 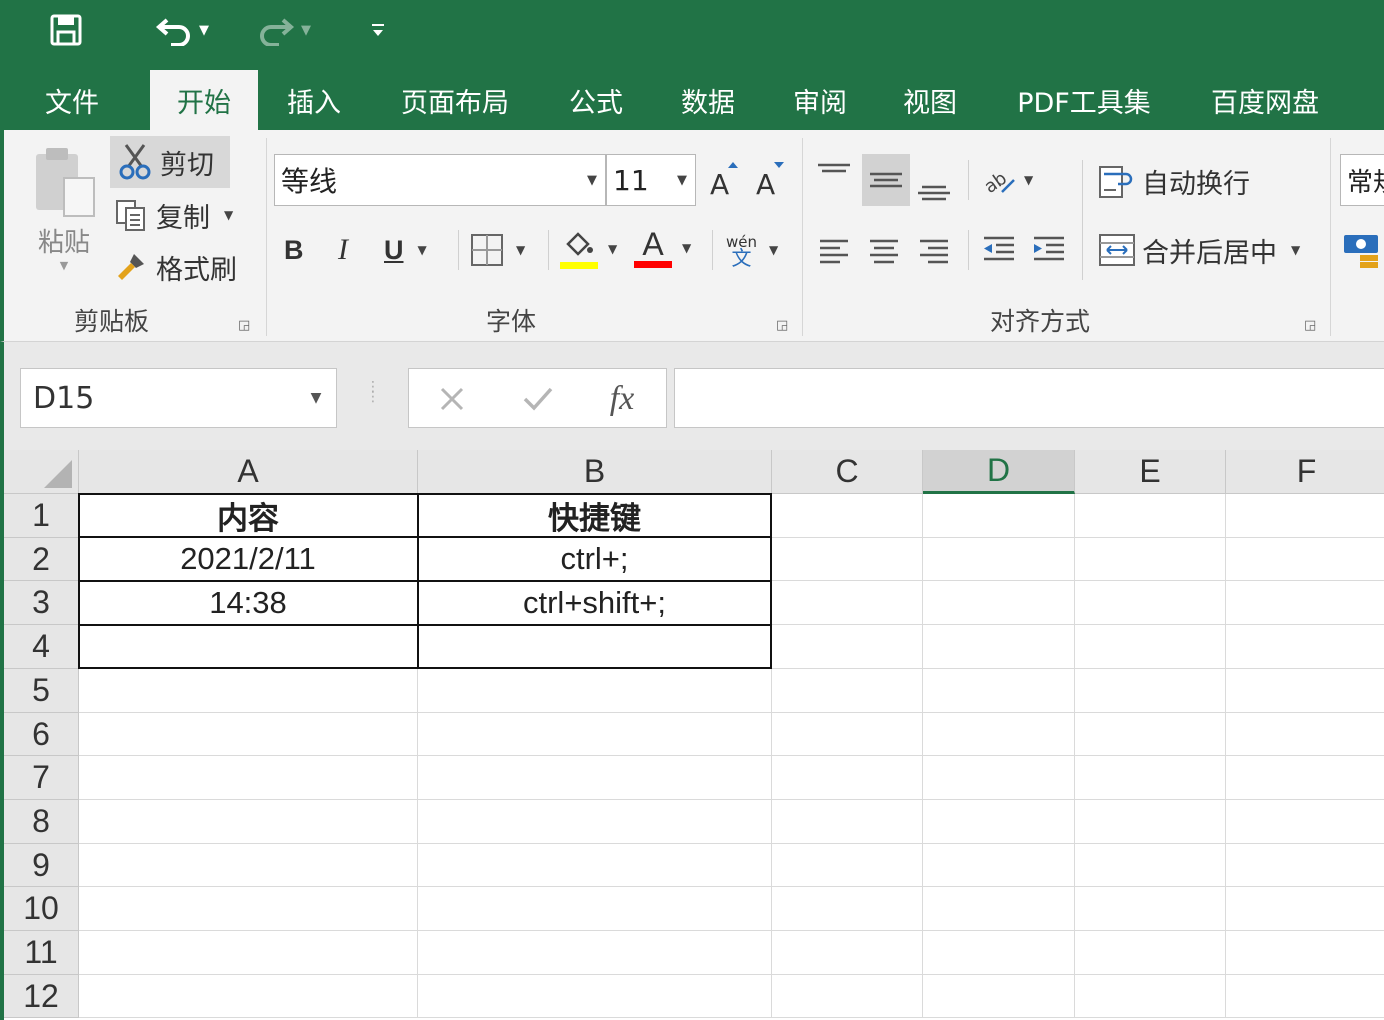 What do you see at coordinates (1150, 865) in the screenshot?
I see `cell-e9` at bounding box center [1150, 865].